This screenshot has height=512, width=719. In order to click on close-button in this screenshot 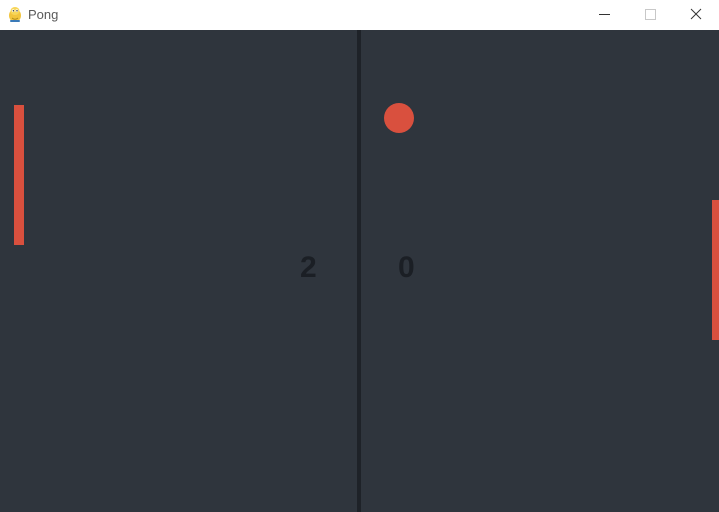, I will do `click(696, 15)`.